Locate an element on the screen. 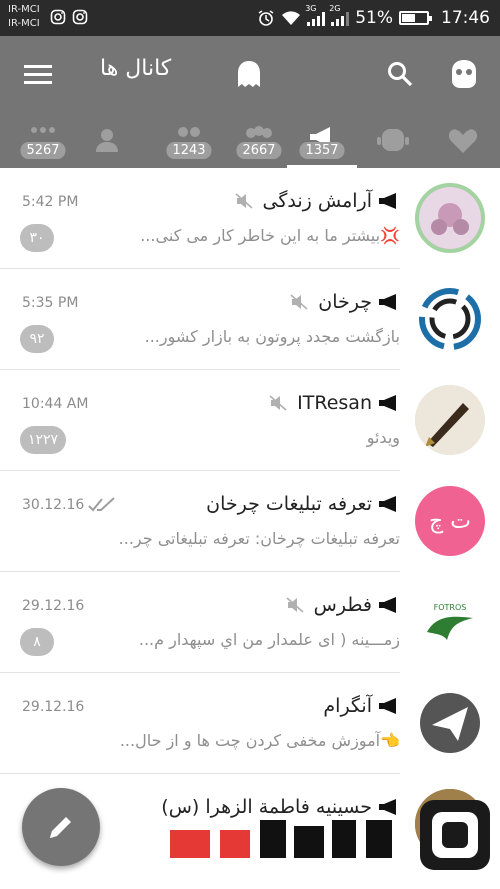 Image resolution: width=500 pixels, height=889 pixels. page-title: کانال ها is located at coordinates (136, 68).